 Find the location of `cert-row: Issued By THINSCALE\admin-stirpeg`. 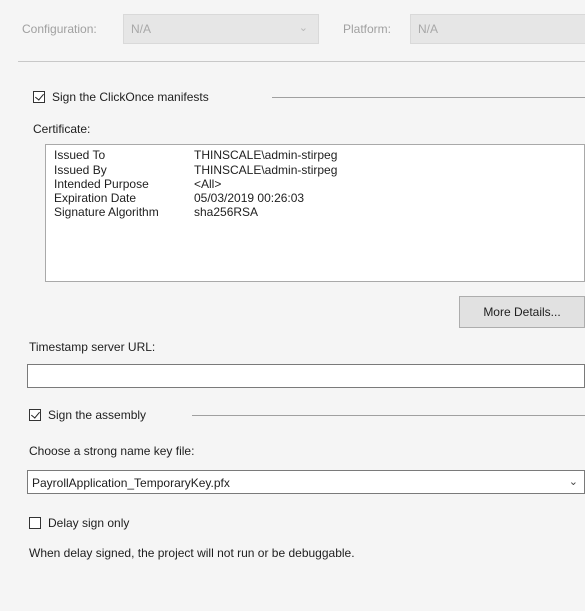

cert-row: Issued By THINSCALE\admin-stirpeg is located at coordinates (195, 170).